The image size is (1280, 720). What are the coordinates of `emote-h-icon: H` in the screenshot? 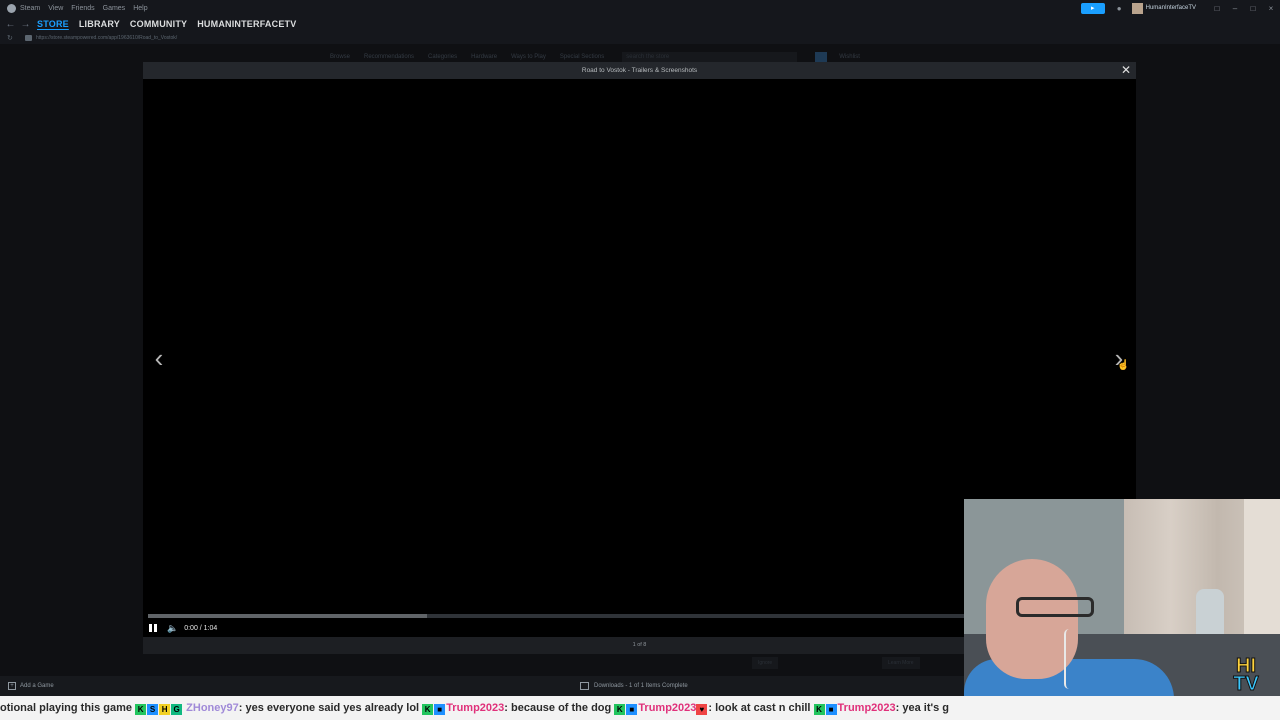 It's located at (165, 709).